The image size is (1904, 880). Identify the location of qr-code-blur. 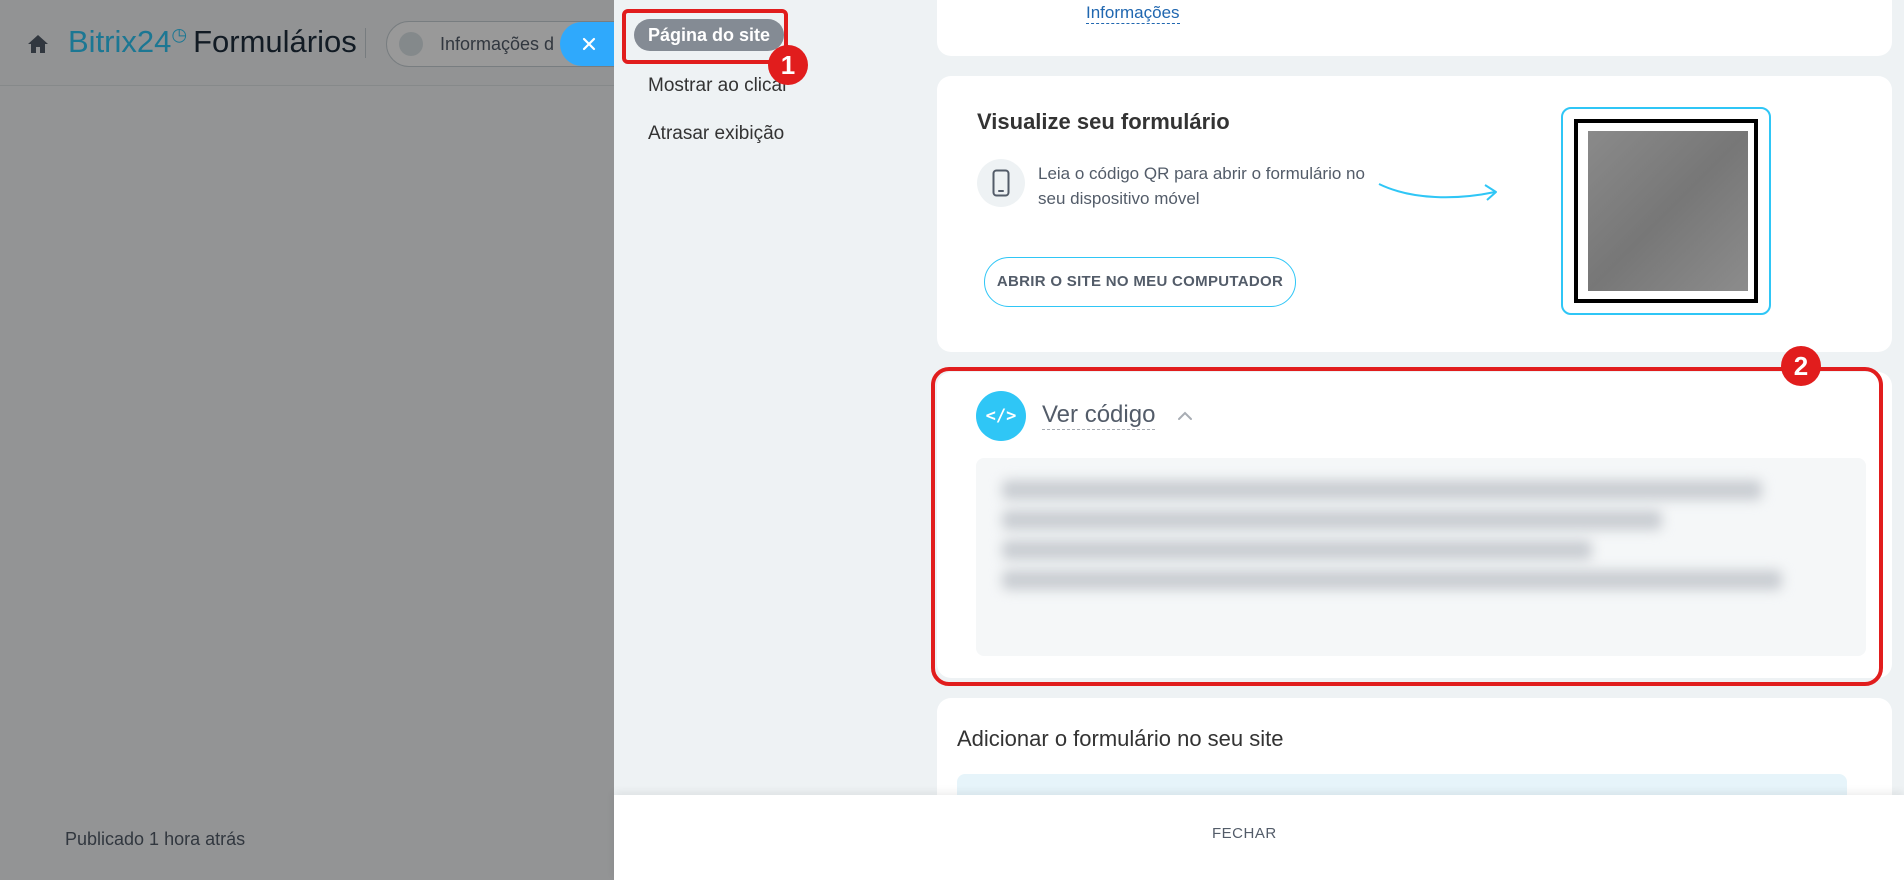
(1668, 211).